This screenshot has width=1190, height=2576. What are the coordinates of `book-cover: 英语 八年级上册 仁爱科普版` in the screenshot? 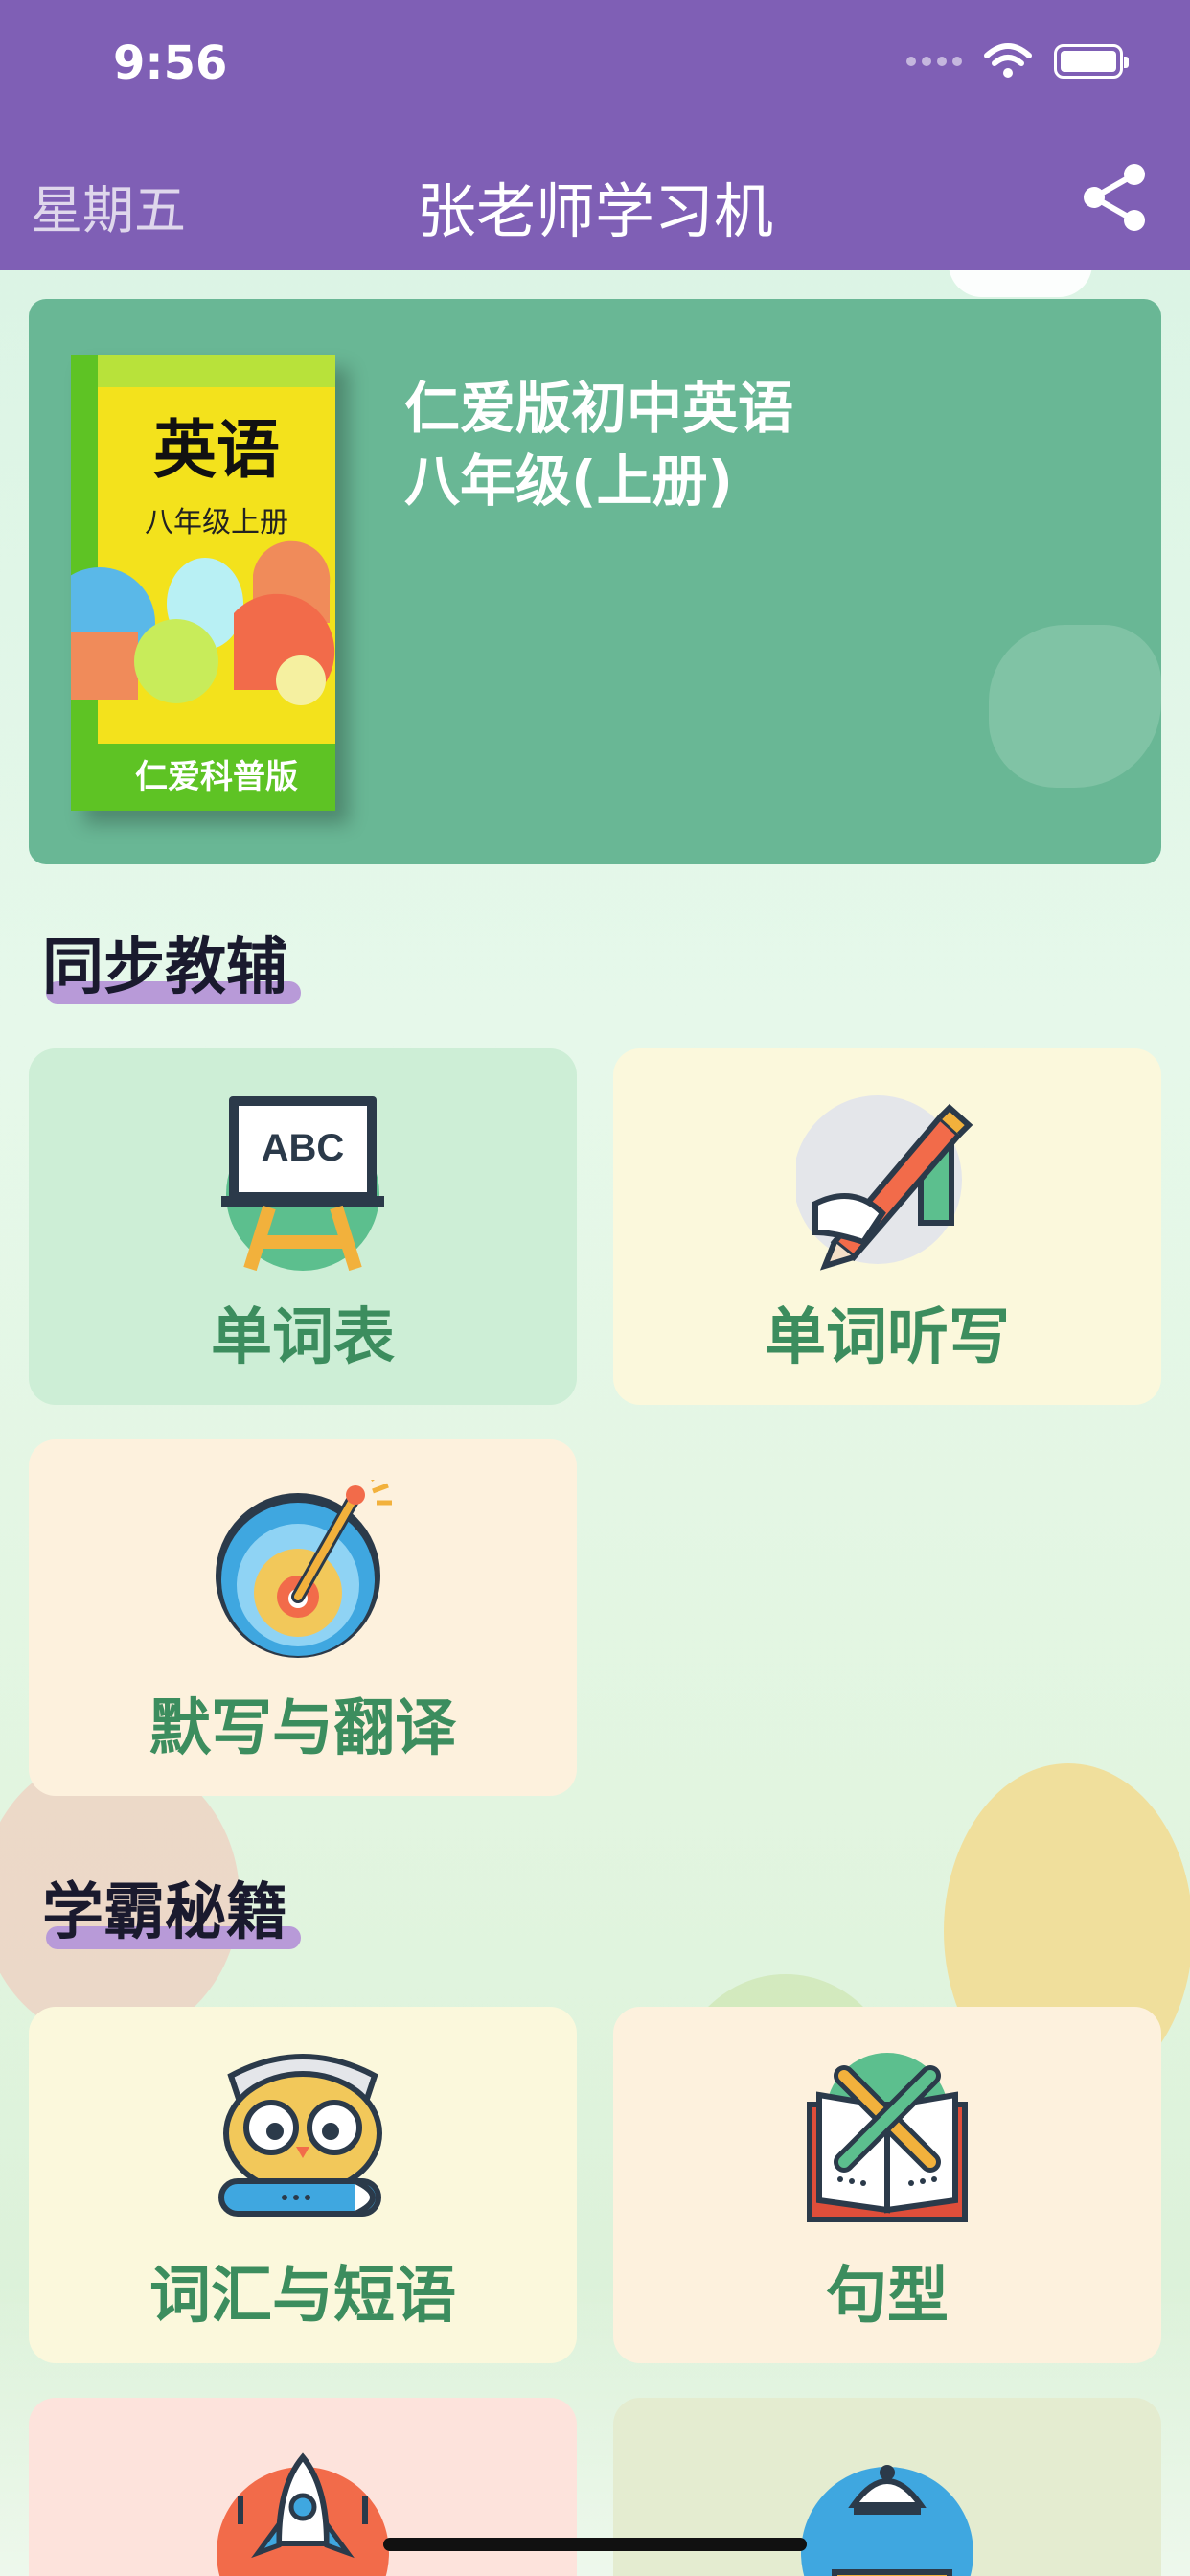 It's located at (203, 583).